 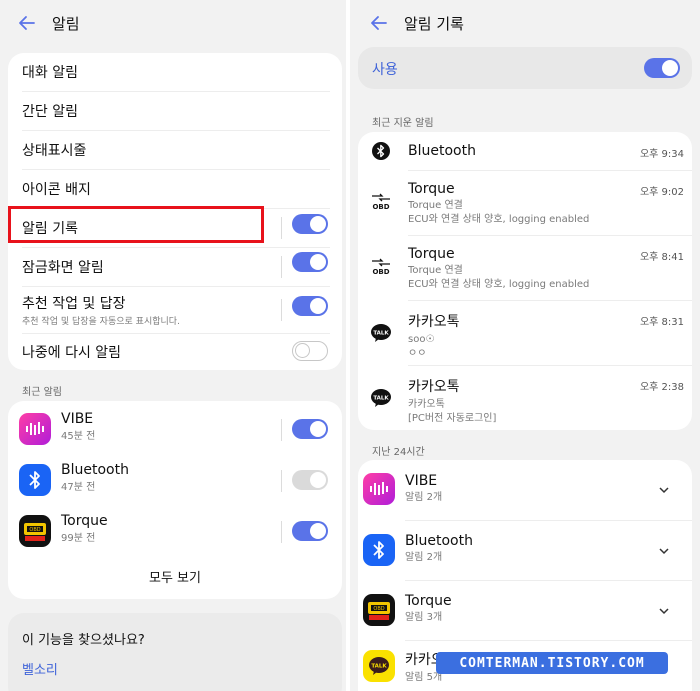 I want to click on notification-line2: ㅇㅇ, so click(x=417, y=353).